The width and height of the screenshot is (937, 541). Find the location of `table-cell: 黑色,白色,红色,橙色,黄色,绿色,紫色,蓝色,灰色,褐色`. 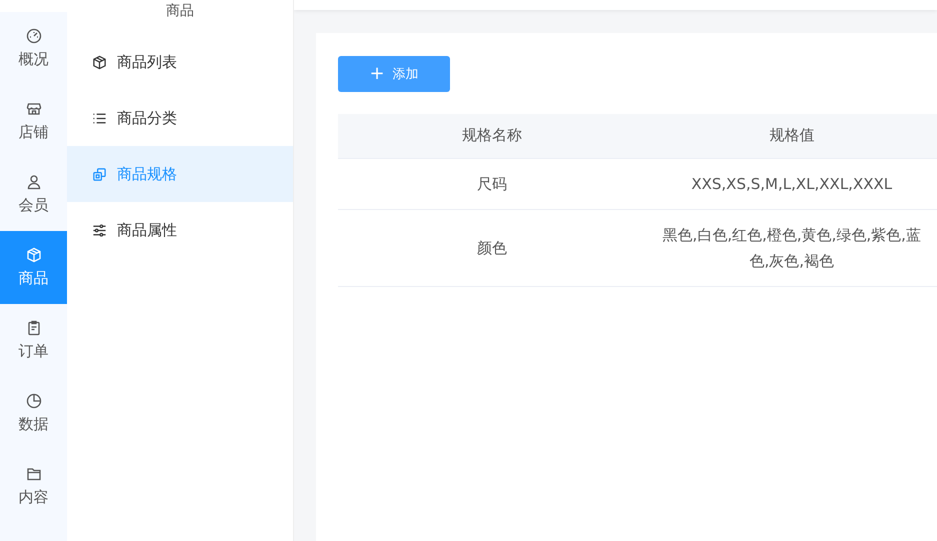

table-cell: 黑色,白色,红色,橙色,黄色,绿色,紫色,蓝色,灰色,褐色 is located at coordinates (791, 247).